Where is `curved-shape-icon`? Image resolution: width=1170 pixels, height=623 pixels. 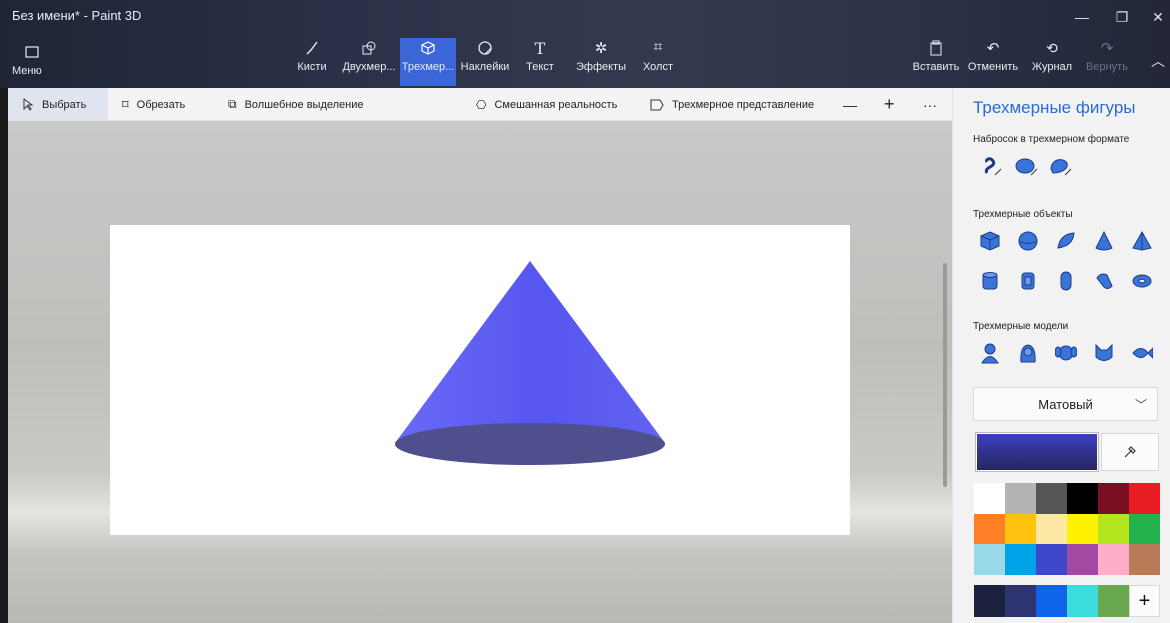
curved-shape-icon is located at coordinates (1104, 281).